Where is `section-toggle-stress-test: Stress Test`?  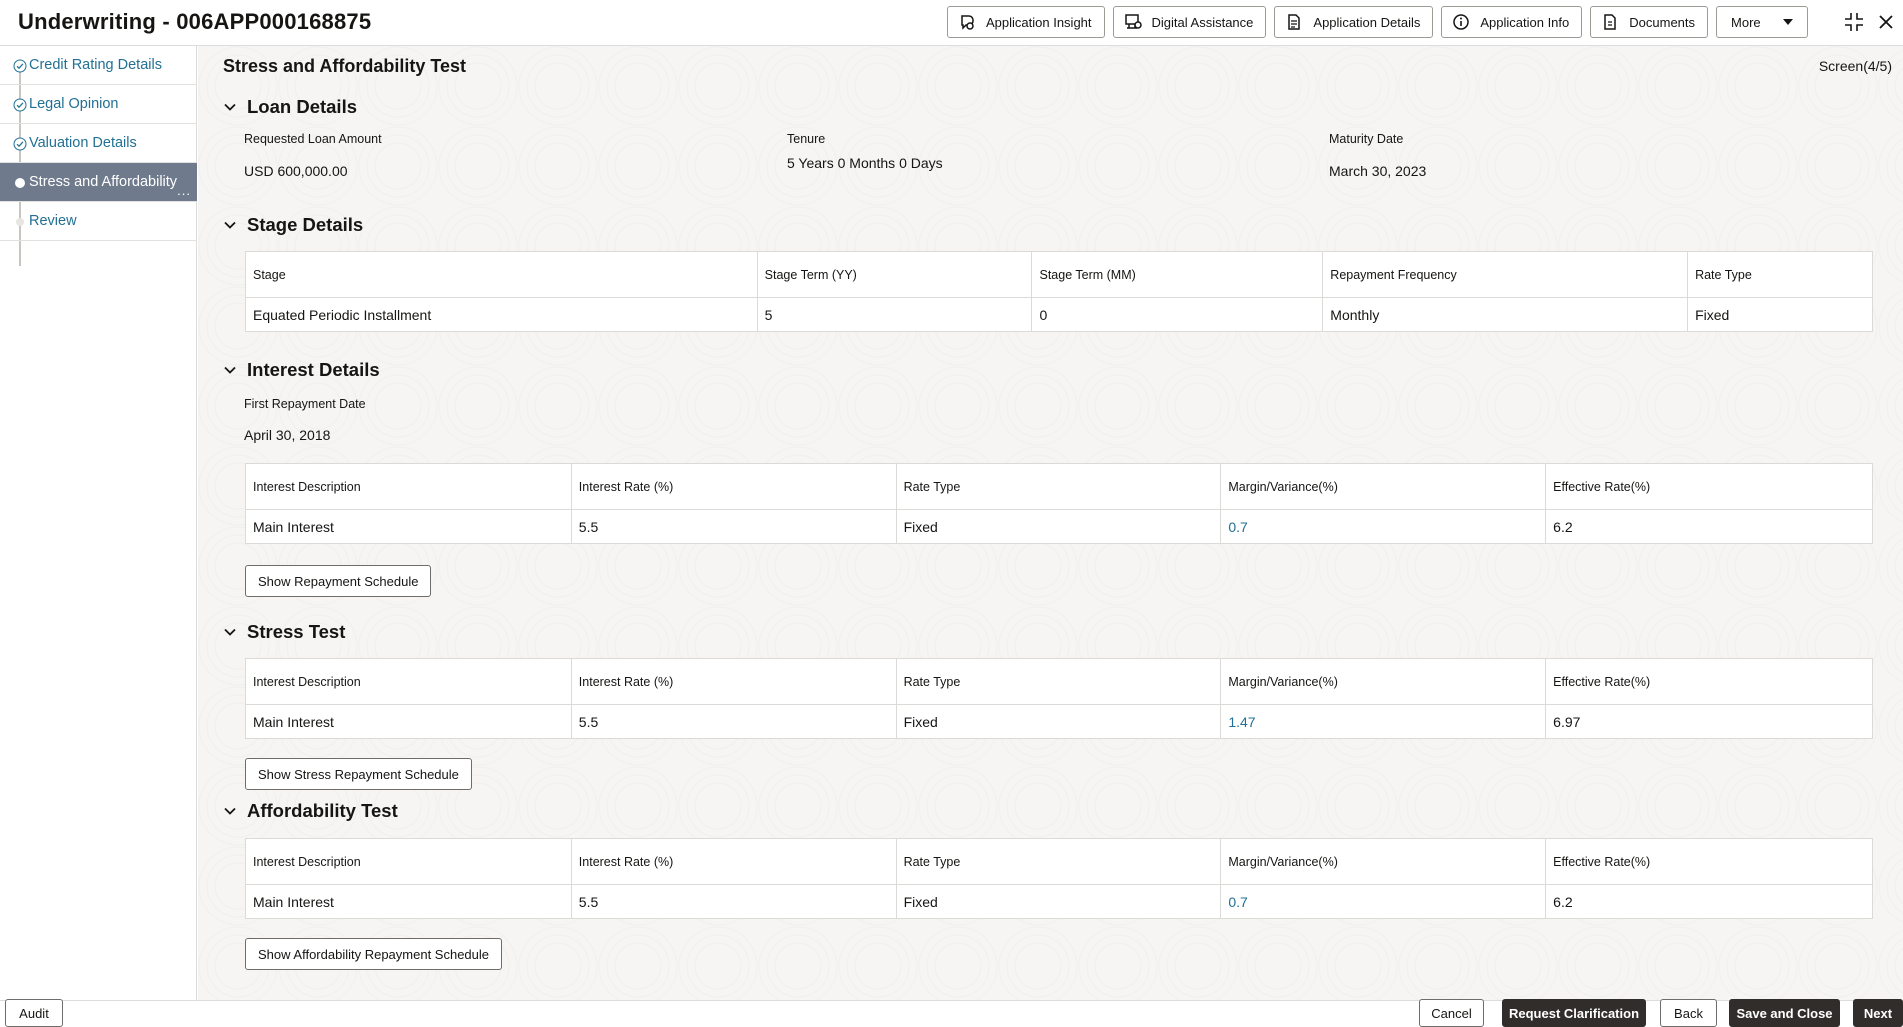
section-toggle-stress-test: Stress Test is located at coordinates (284, 632).